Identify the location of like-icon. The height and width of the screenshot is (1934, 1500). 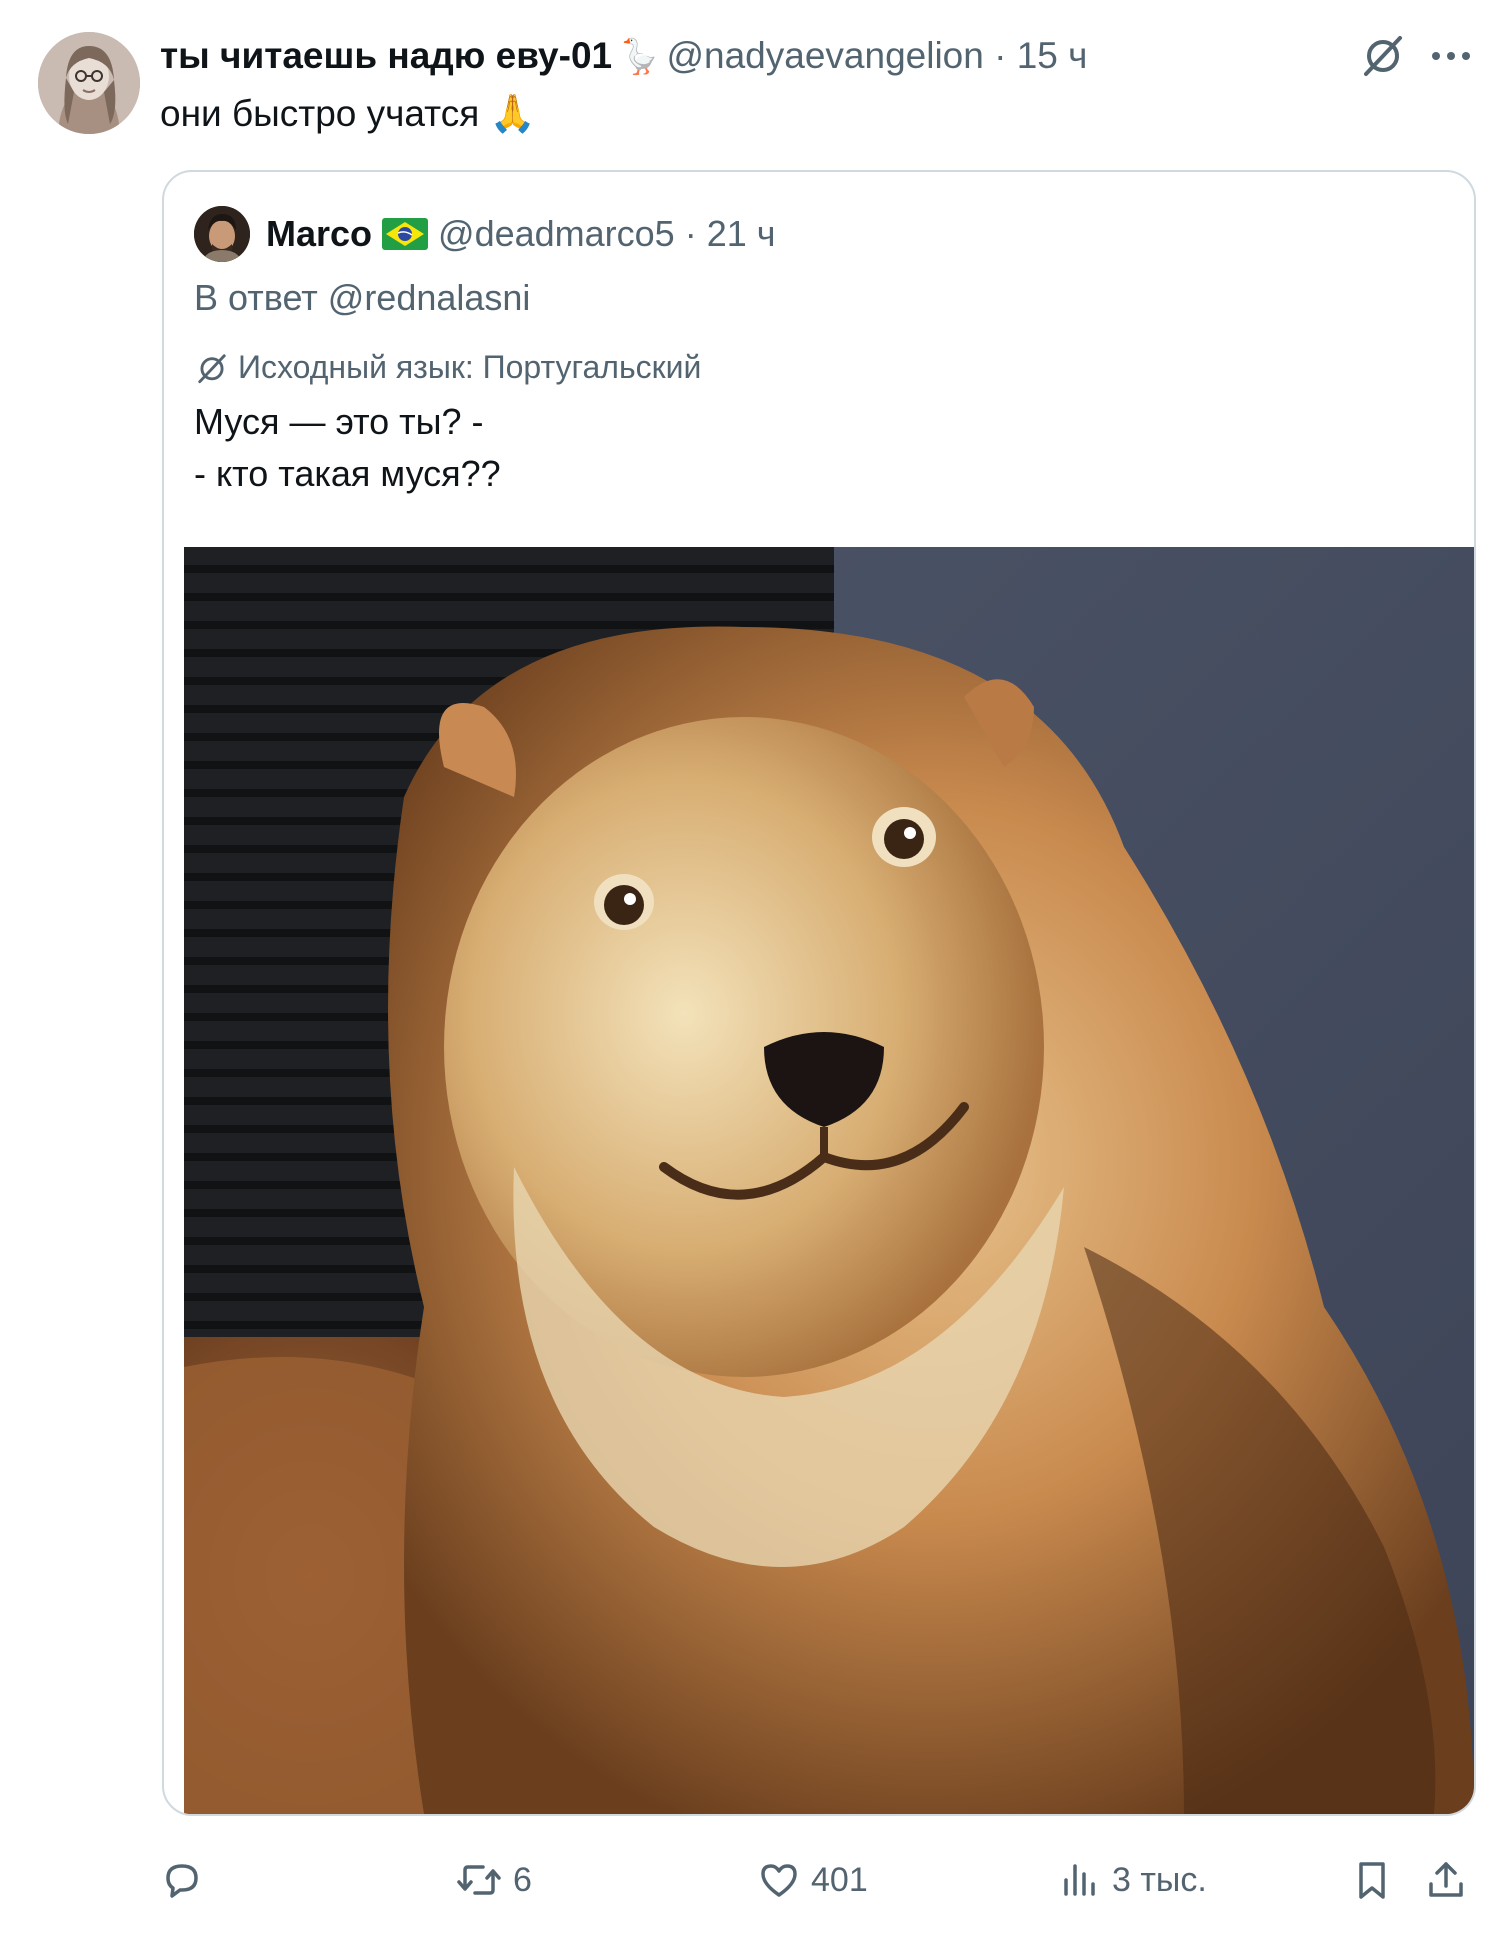
(779, 1880).